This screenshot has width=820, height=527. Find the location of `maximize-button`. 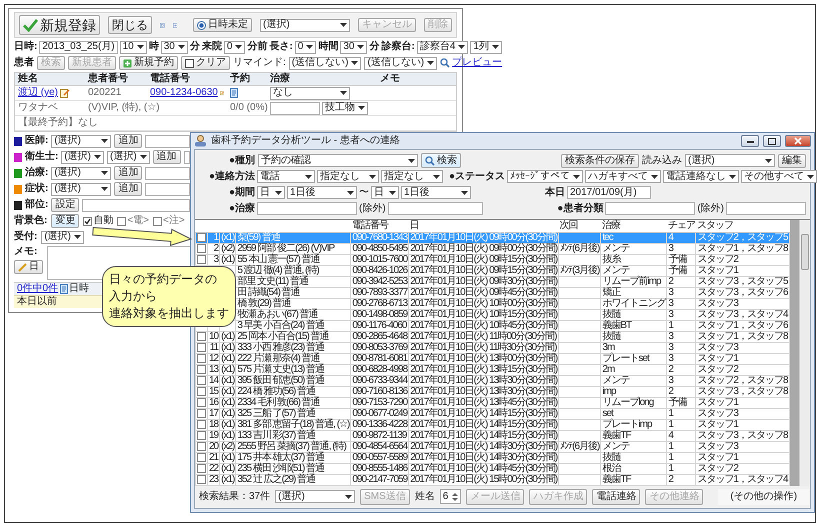

maximize-button is located at coordinates (772, 141).